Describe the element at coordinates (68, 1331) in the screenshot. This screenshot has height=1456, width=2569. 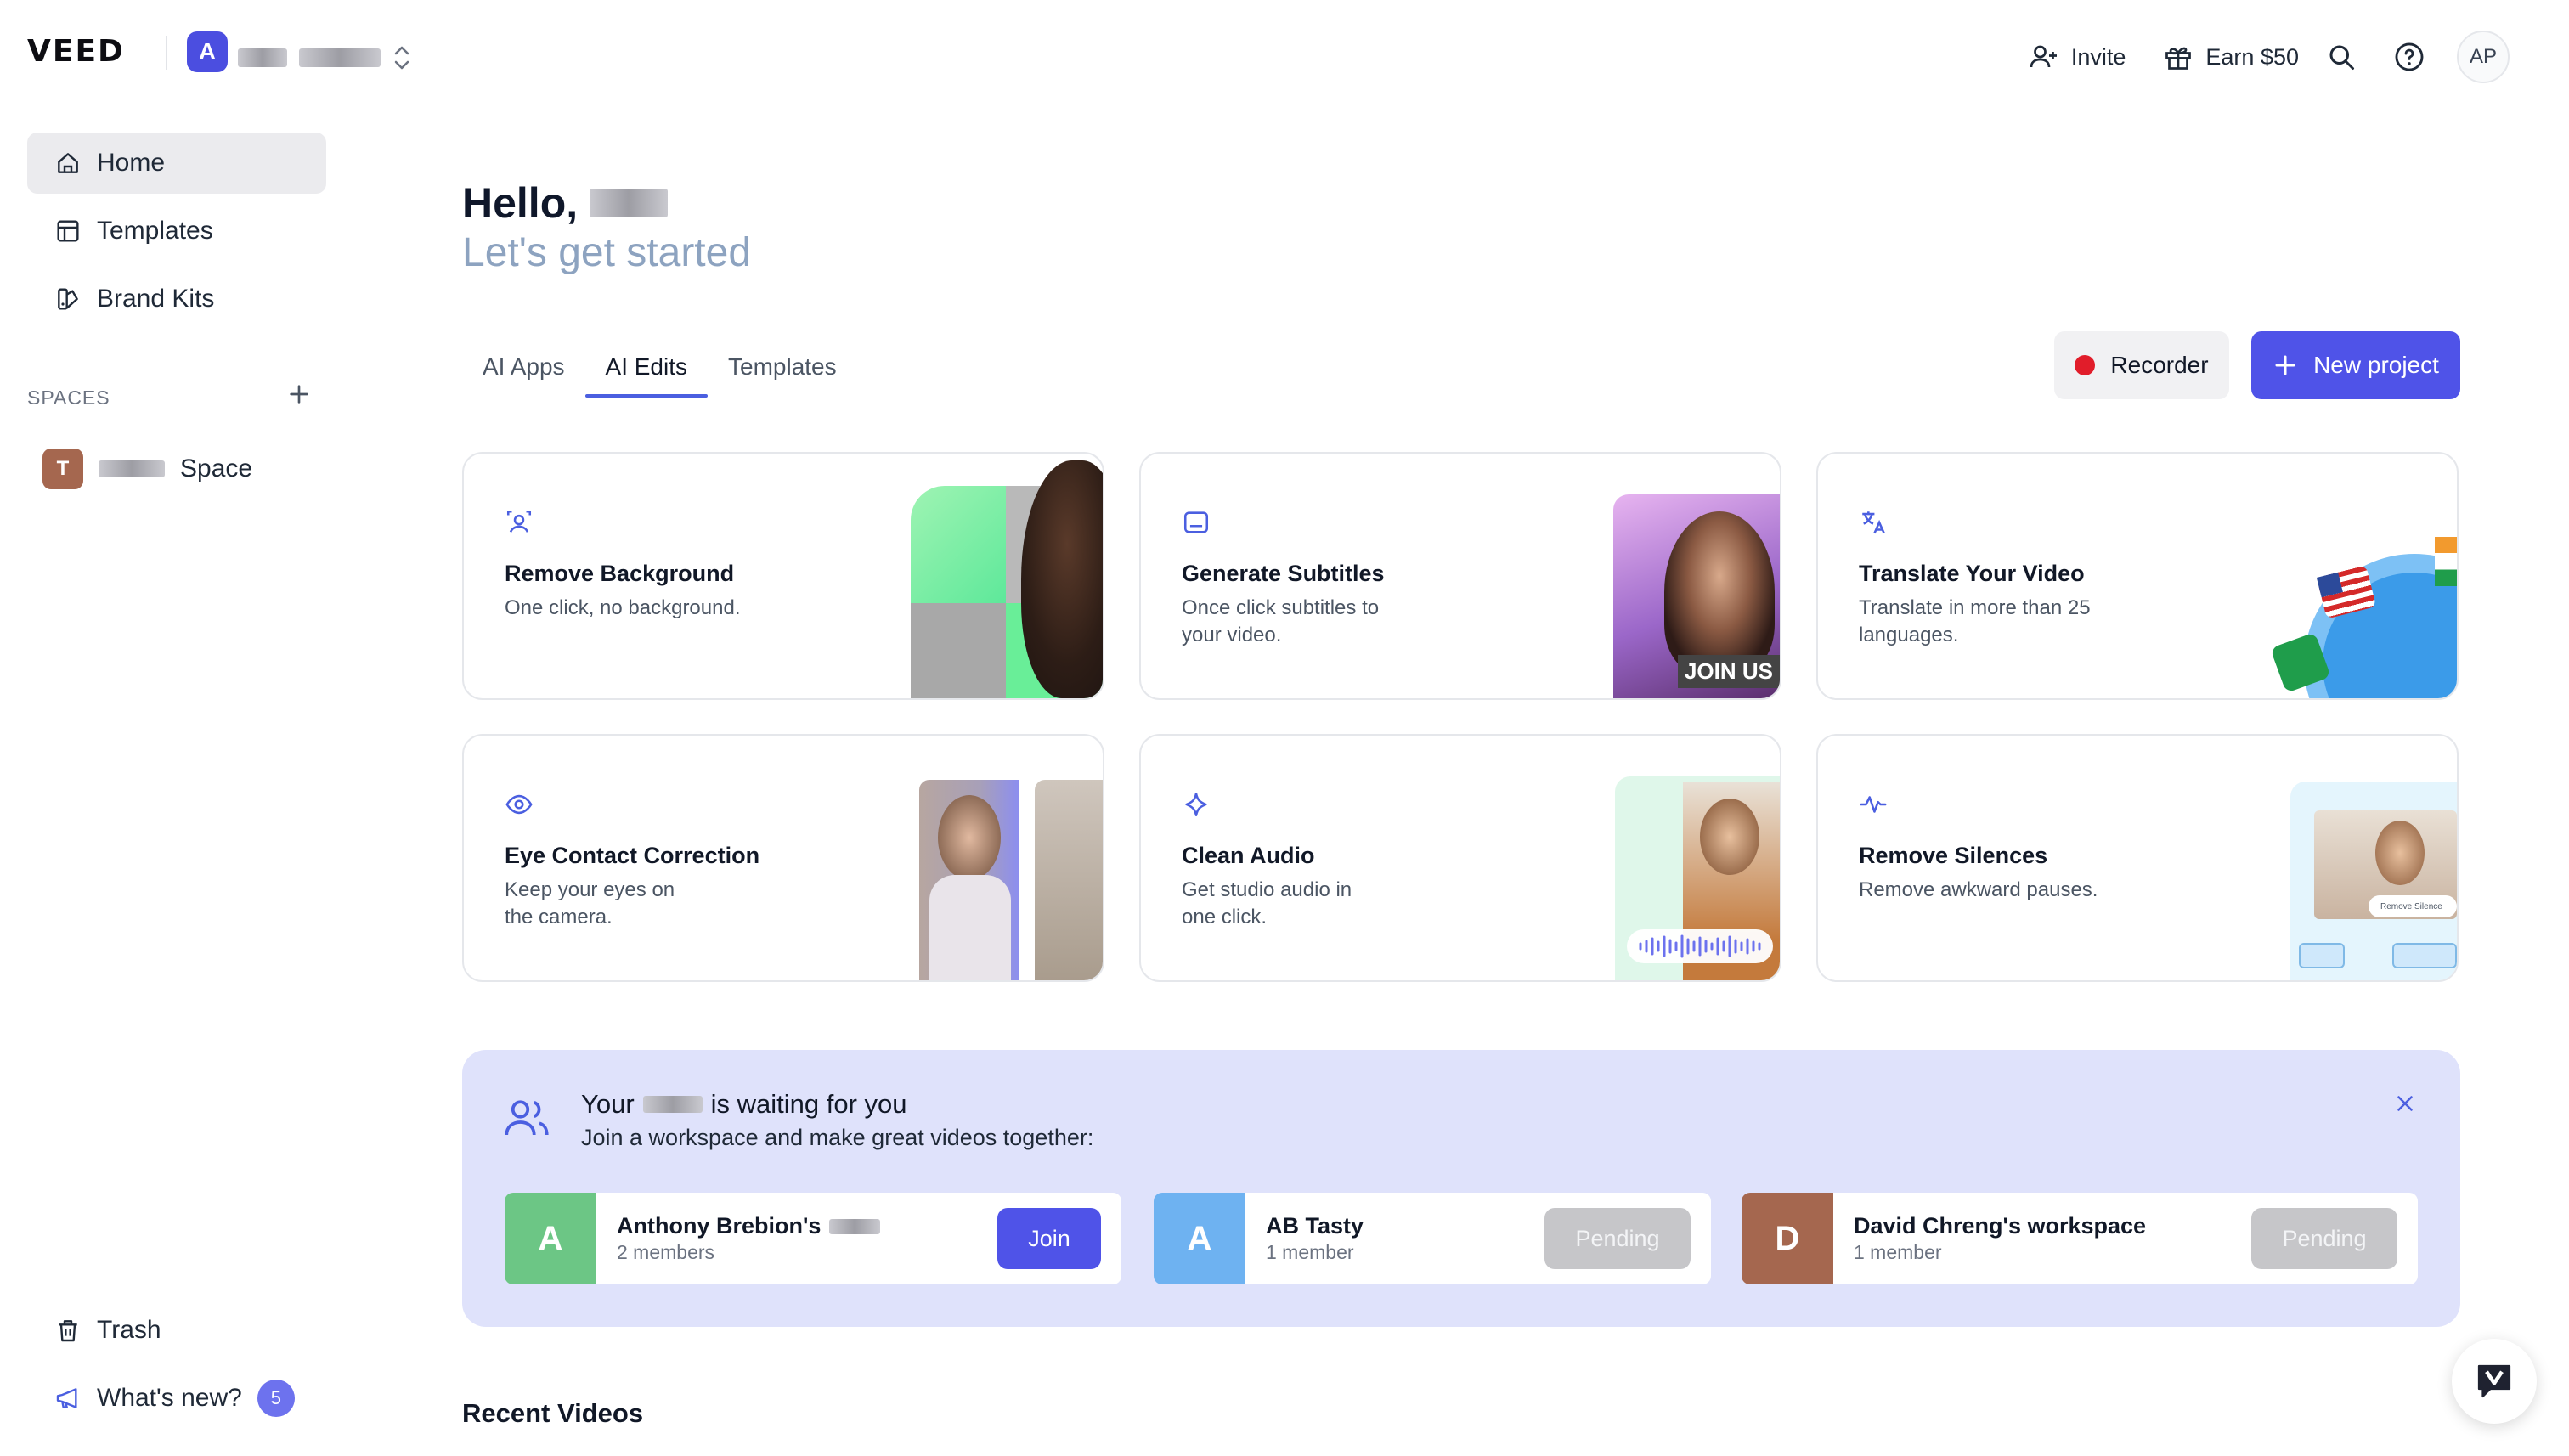
I see `trash-icon` at that location.